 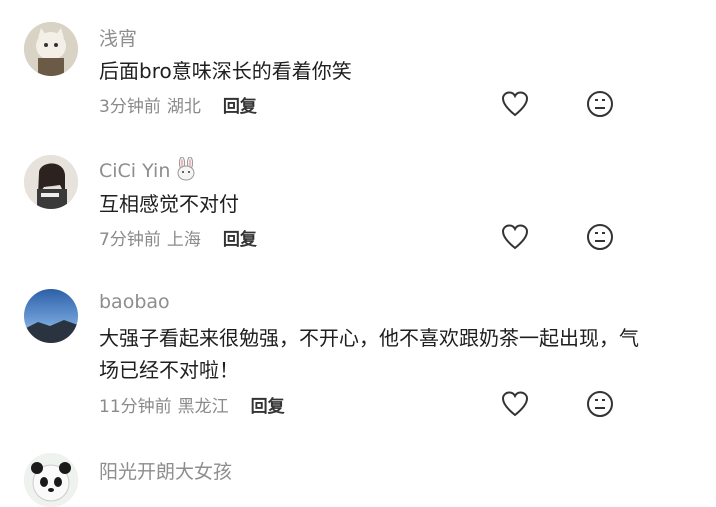 What do you see at coordinates (186, 168) in the screenshot?
I see `rabbit-icon` at bounding box center [186, 168].